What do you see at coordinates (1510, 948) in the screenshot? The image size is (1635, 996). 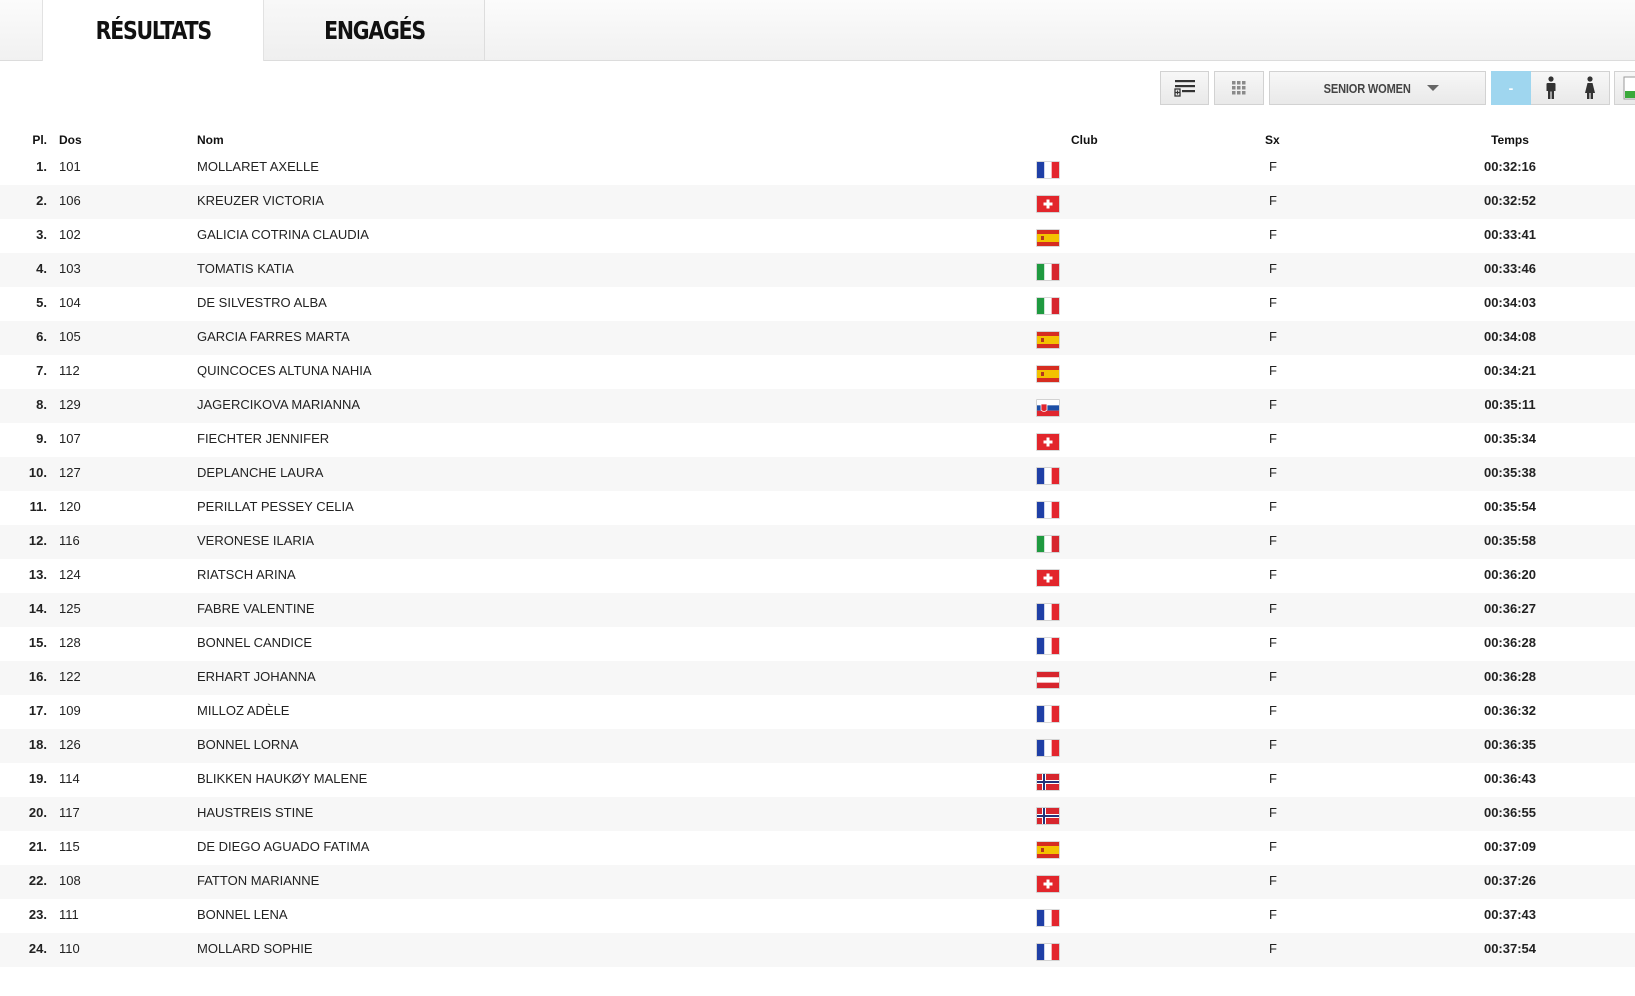 I see `cell-temps: 00:37:54` at bounding box center [1510, 948].